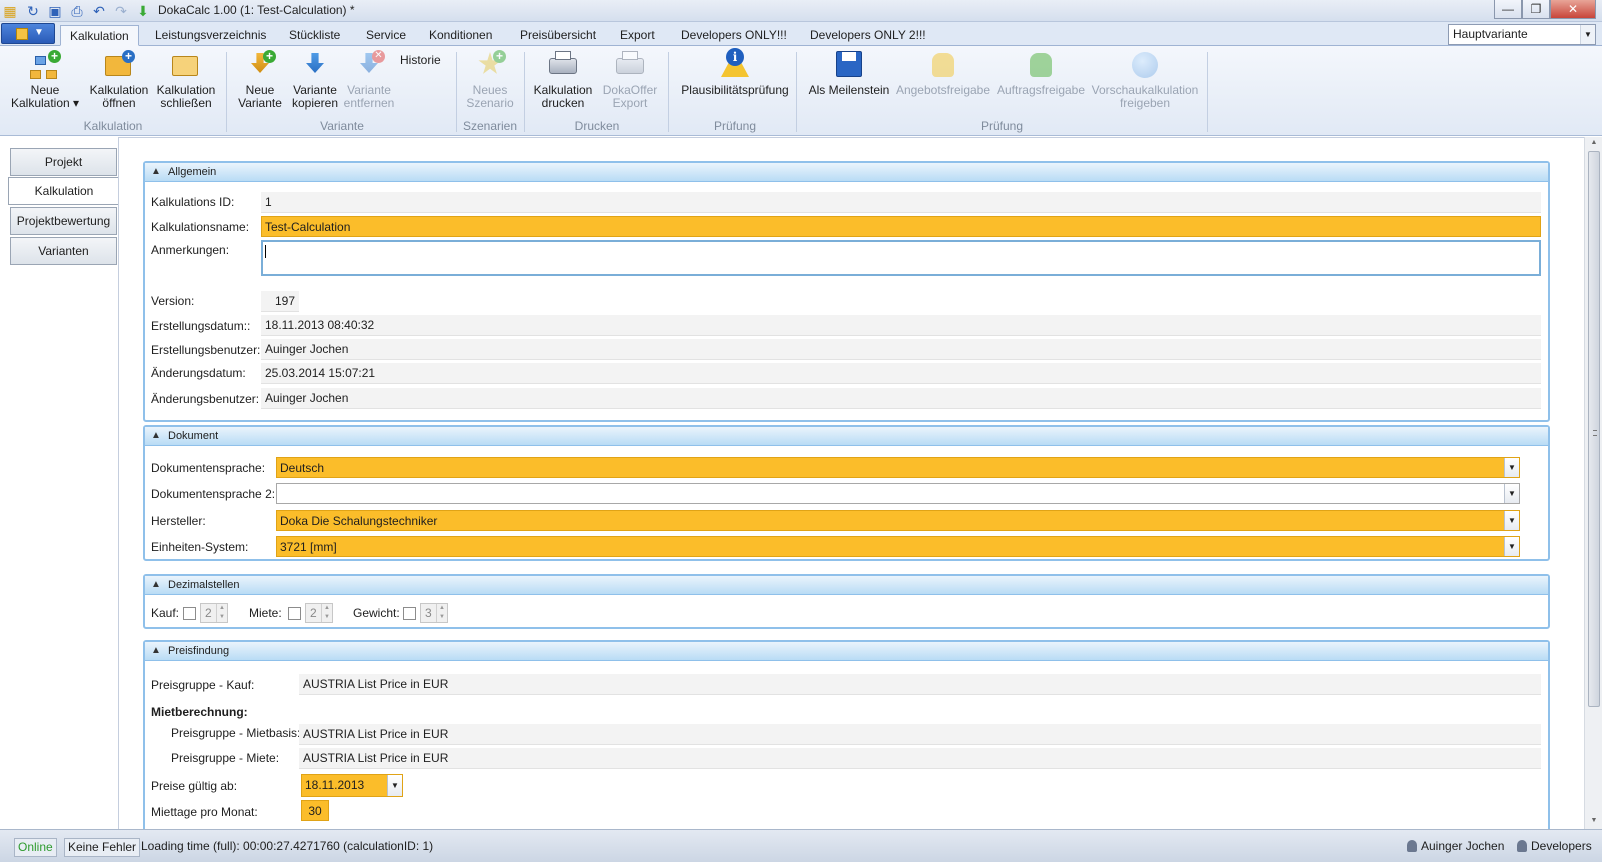 This screenshot has height=862, width=1602. What do you see at coordinates (63, 162) in the screenshot?
I see `nav-tab-projekt: Projekt` at bounding box center [63, 162].